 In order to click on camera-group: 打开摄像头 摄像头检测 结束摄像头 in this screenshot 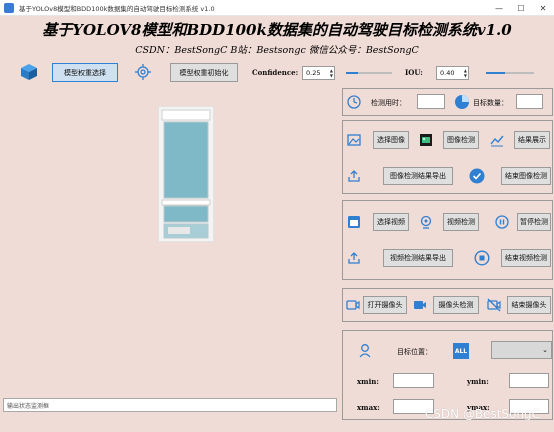, I will do `click(447, 305)`.